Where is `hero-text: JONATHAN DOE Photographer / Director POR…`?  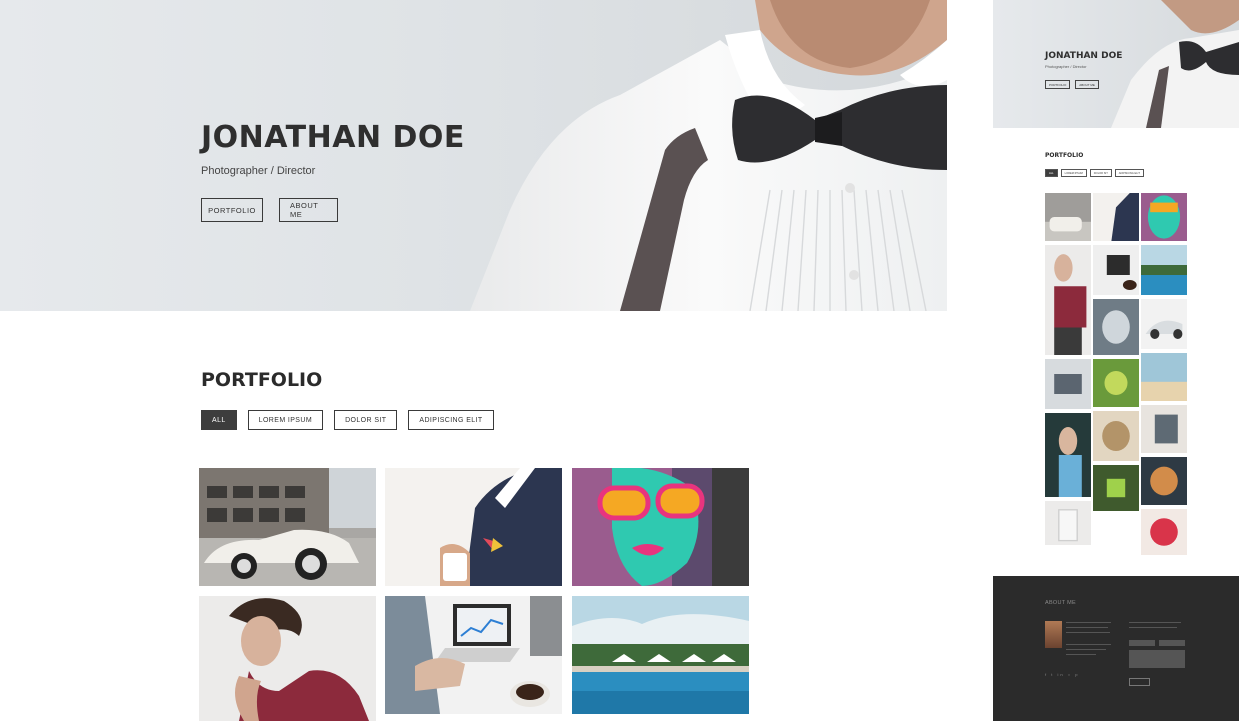
hero-text: JONATHAN DOE Photographer / Director POR… is located at coordinates (333, 171).